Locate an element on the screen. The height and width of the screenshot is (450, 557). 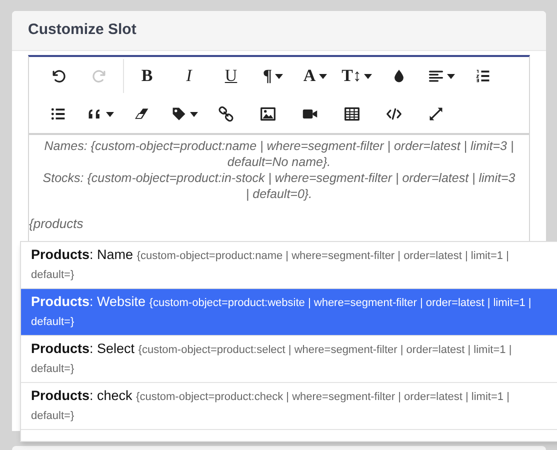
suggestion-item: Products: Name {custom-object=product:name | where=segment-filter | order=latest | limit=1 | default=} is located at coordinates (289, 265).